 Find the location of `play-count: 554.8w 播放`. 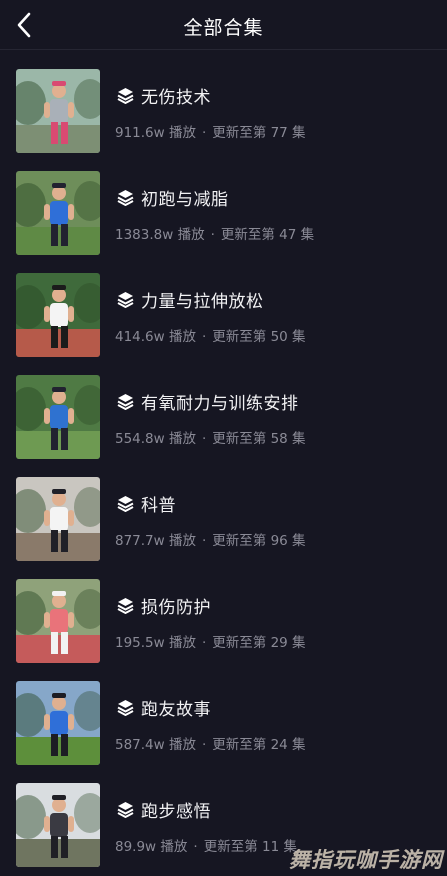

play-count: 554.8w 播放 is located at coordinates (155, 439).